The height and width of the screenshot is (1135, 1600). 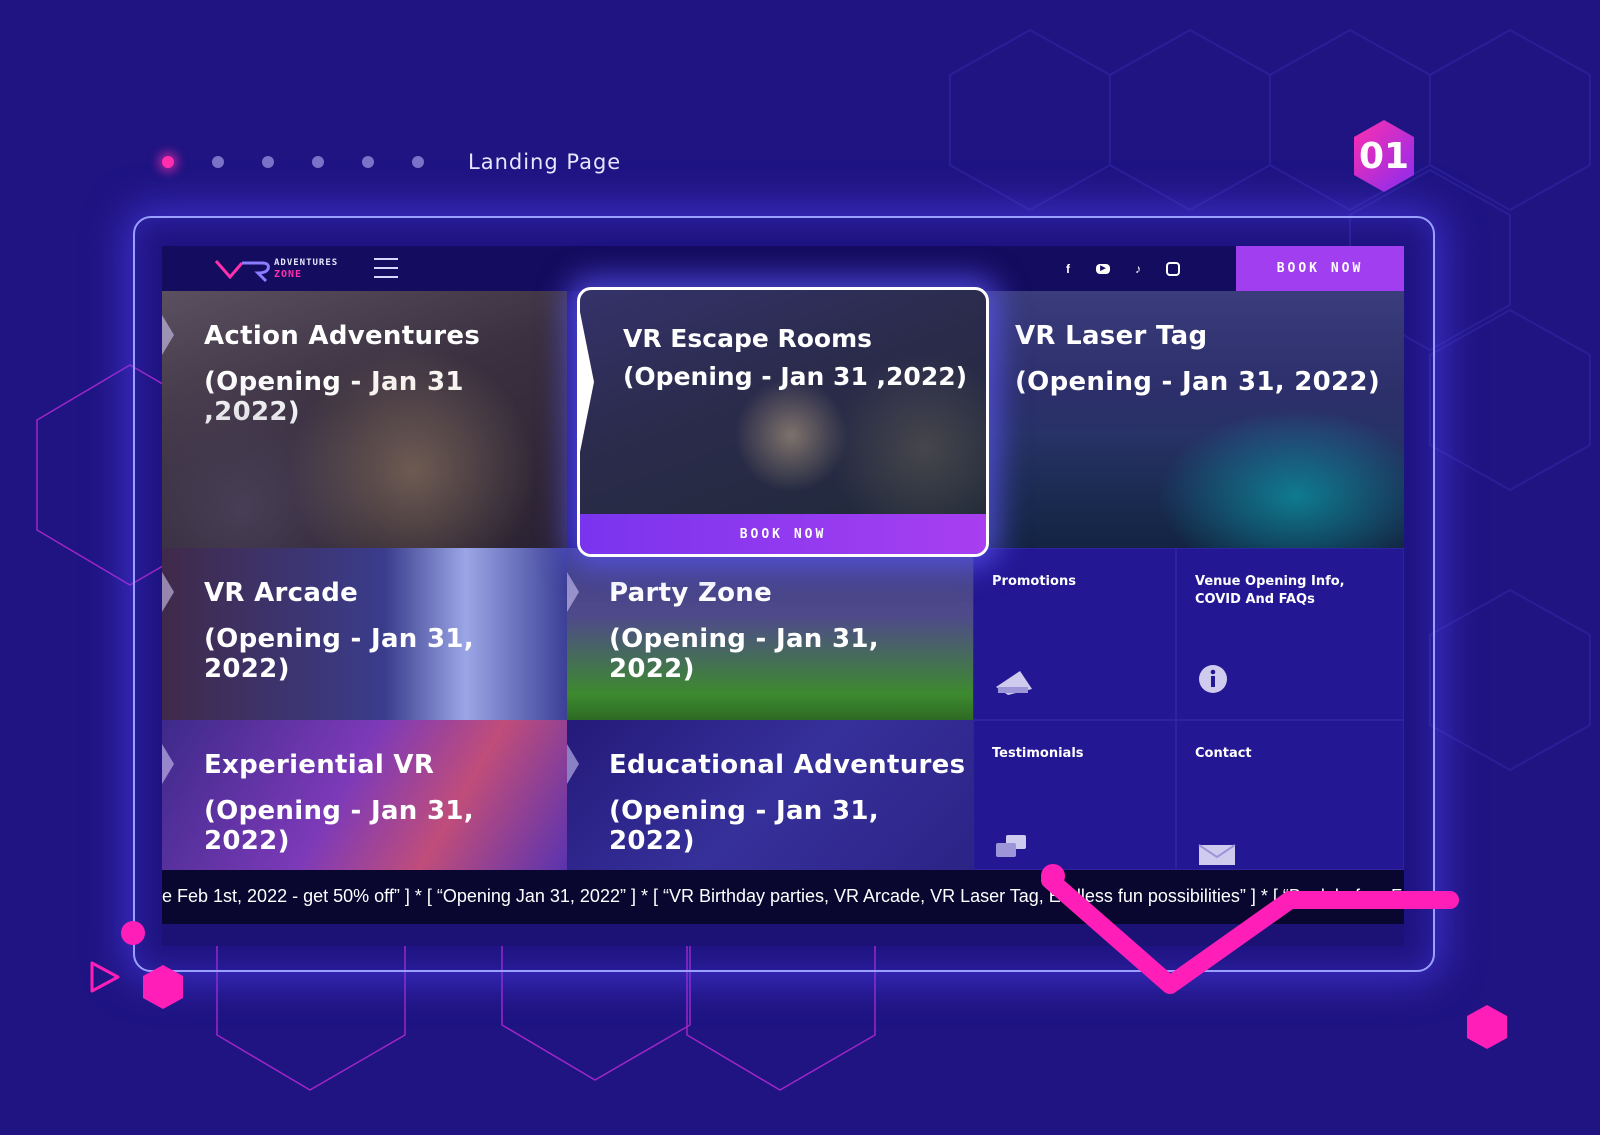 I want to click on tile-vr-arcade: VR Arcade (Opening - Jan 31, 2022), so click(x=364, y=634).